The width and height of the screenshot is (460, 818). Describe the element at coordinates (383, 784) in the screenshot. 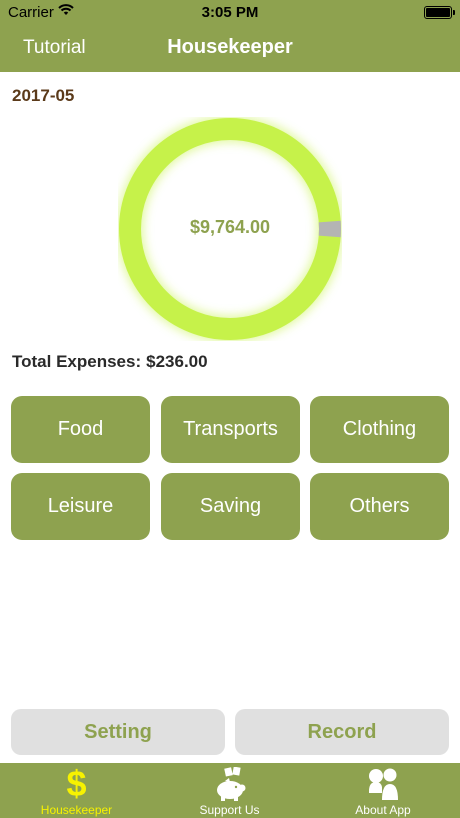

I see `people-icon` at that location.